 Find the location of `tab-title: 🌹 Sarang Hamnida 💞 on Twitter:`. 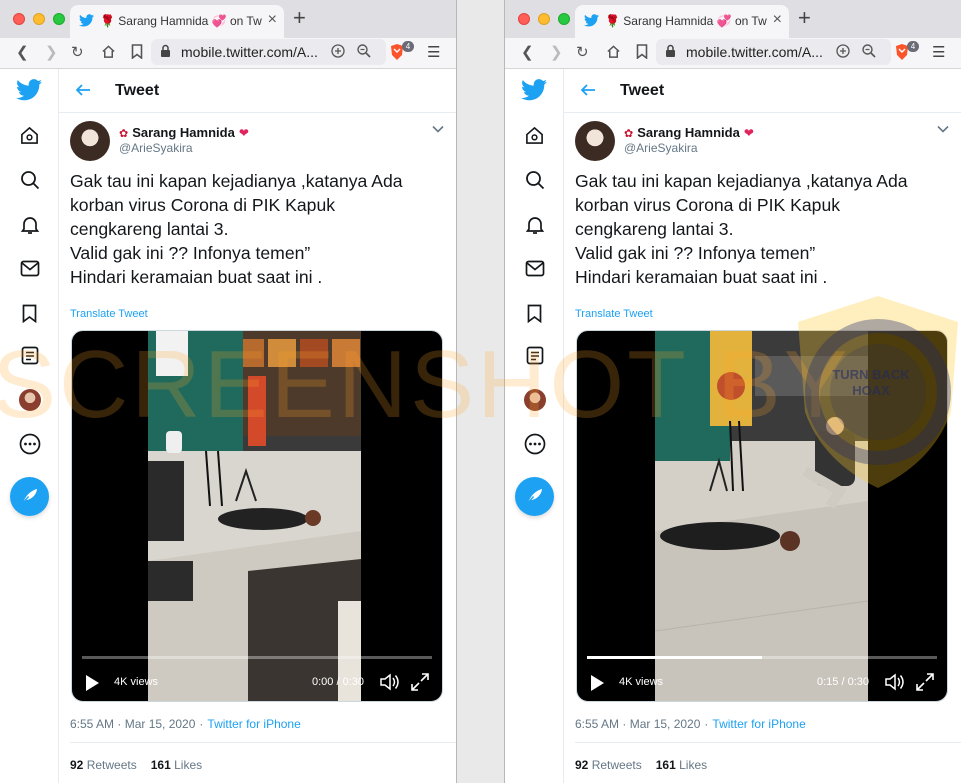

tab-title: 🌹 Sarang Hamnida 💞 on Twitter: is located at coordinates (686, 21).